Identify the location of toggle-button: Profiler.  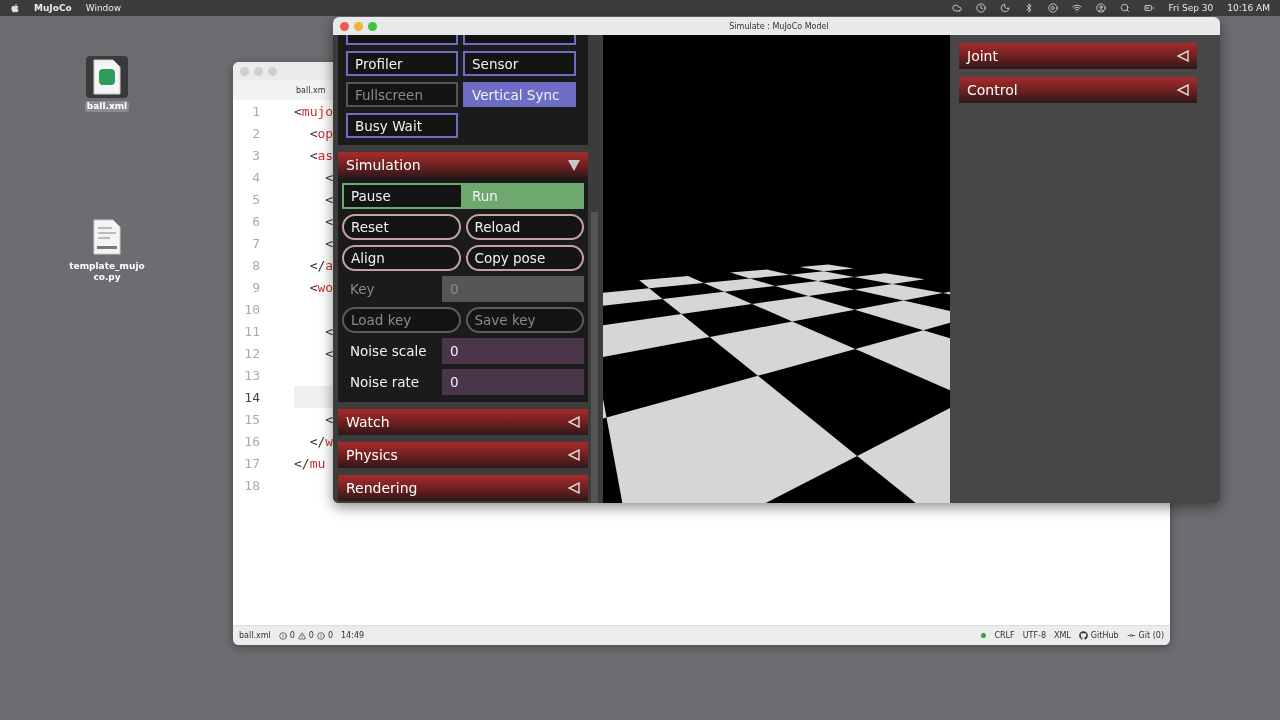
(402, 63).